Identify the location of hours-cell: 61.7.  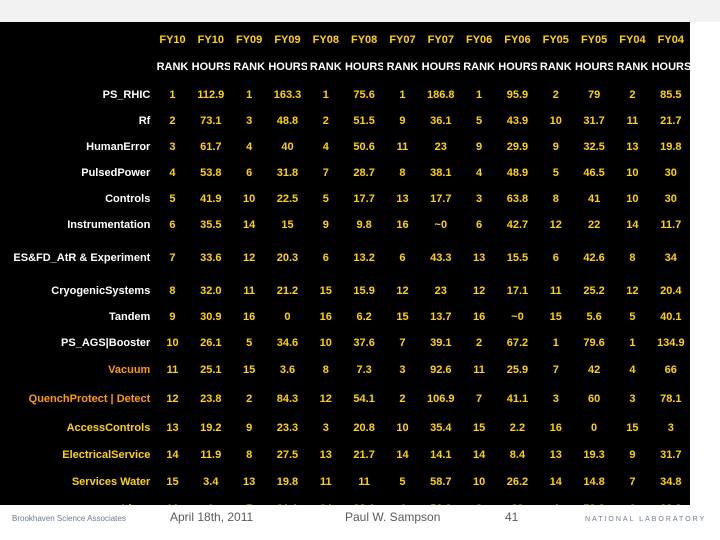
(211, 147).